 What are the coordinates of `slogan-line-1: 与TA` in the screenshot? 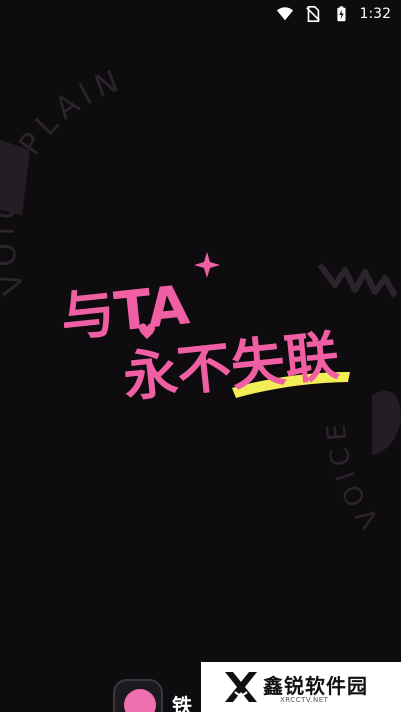 It's located at (125, 311).